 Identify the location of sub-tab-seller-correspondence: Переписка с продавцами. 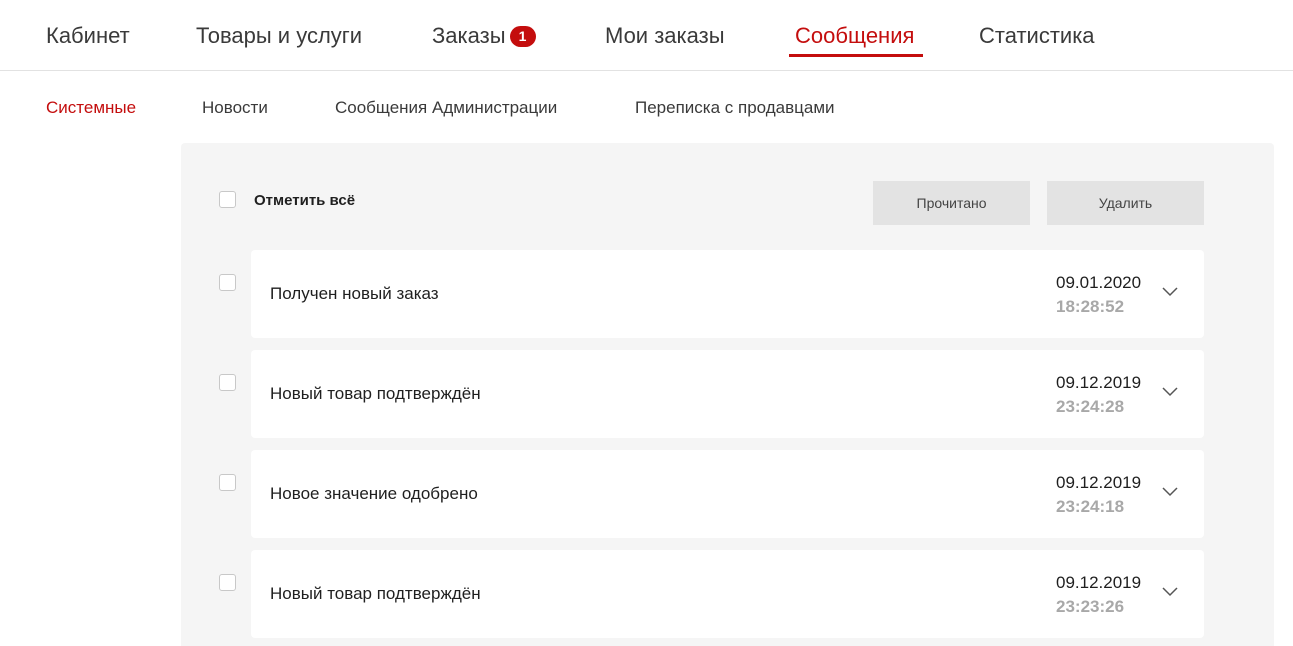
(735, 108).